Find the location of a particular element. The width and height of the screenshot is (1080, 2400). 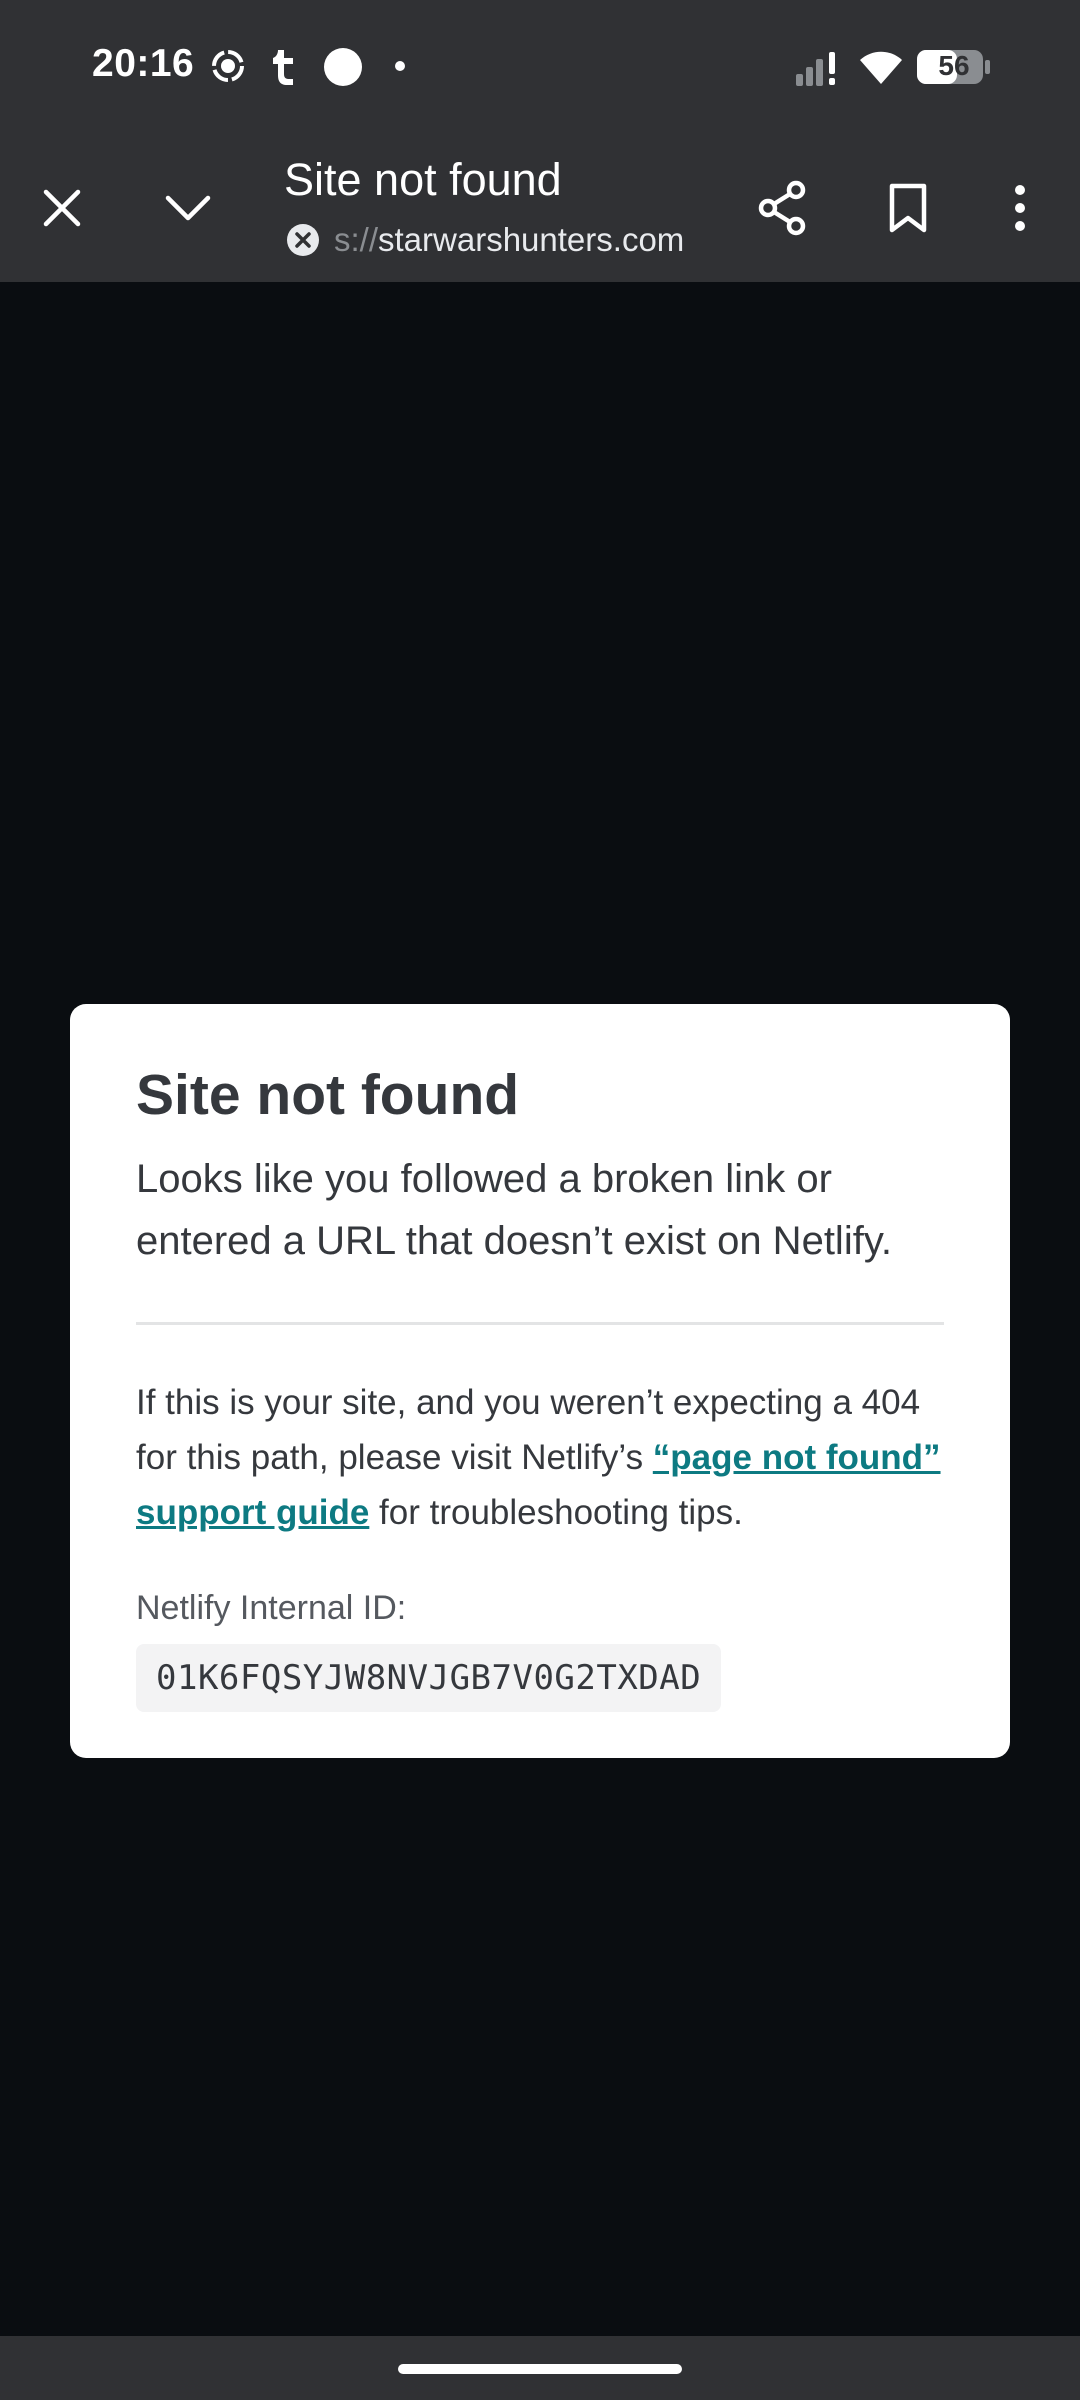

internal-id-label: Netlify Internal ID: is located at coordinates (271, 1608).